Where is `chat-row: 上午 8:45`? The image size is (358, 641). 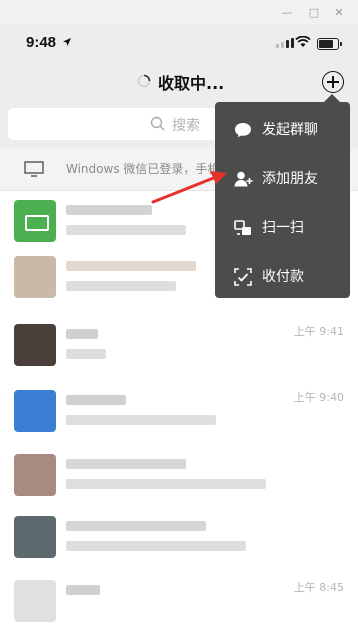
chat-row: 上午 8:45 is located at coordinates (179, 606).